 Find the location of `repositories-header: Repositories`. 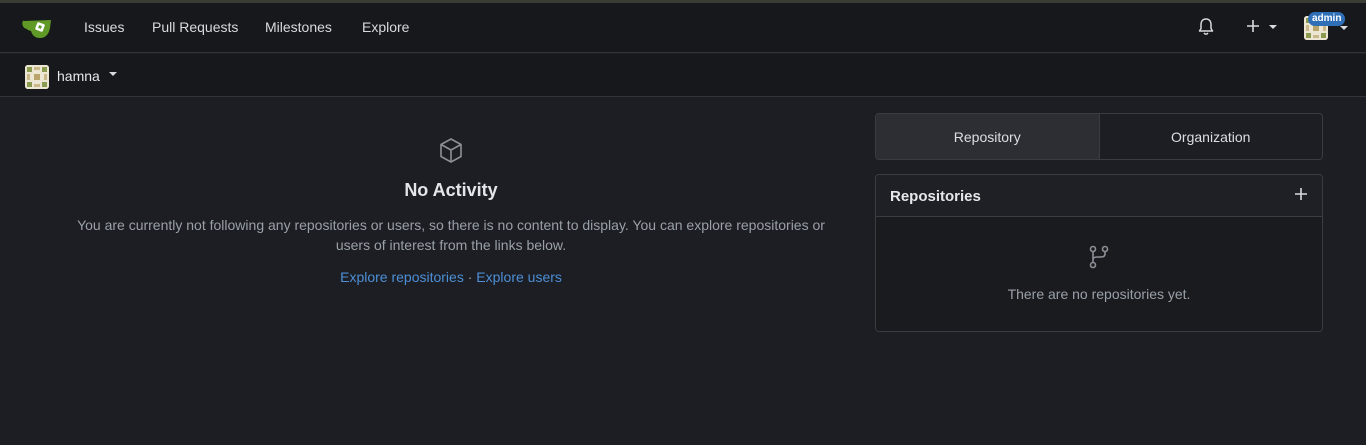

repositories-header: Repositories is located at coordinates (1099, 196).